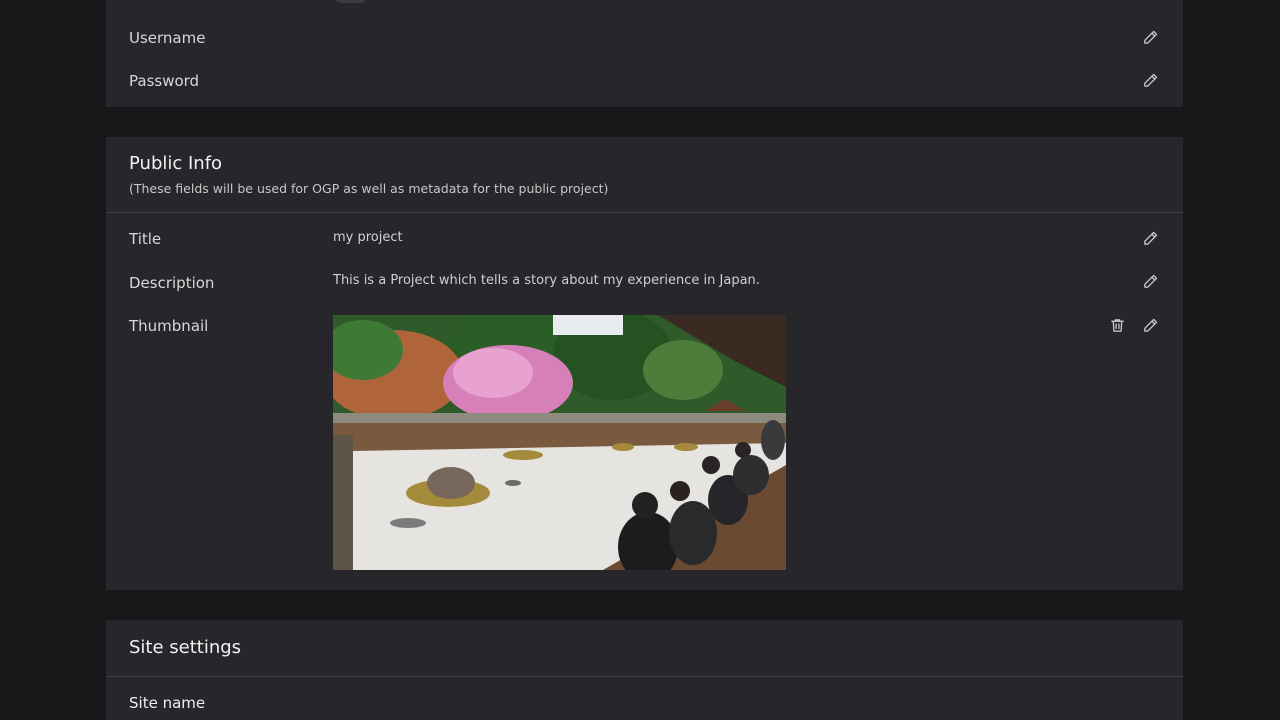 Image resolution: width=1280 pixels, height=720 pixels. I want to click on edit-title-button, so click(1150, 238).